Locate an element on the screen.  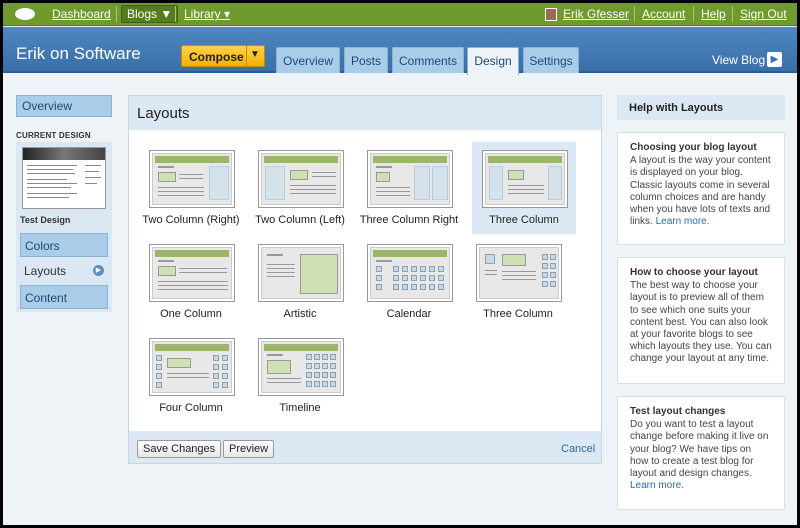
design-thumbnail is located at coordinates (64, 178).